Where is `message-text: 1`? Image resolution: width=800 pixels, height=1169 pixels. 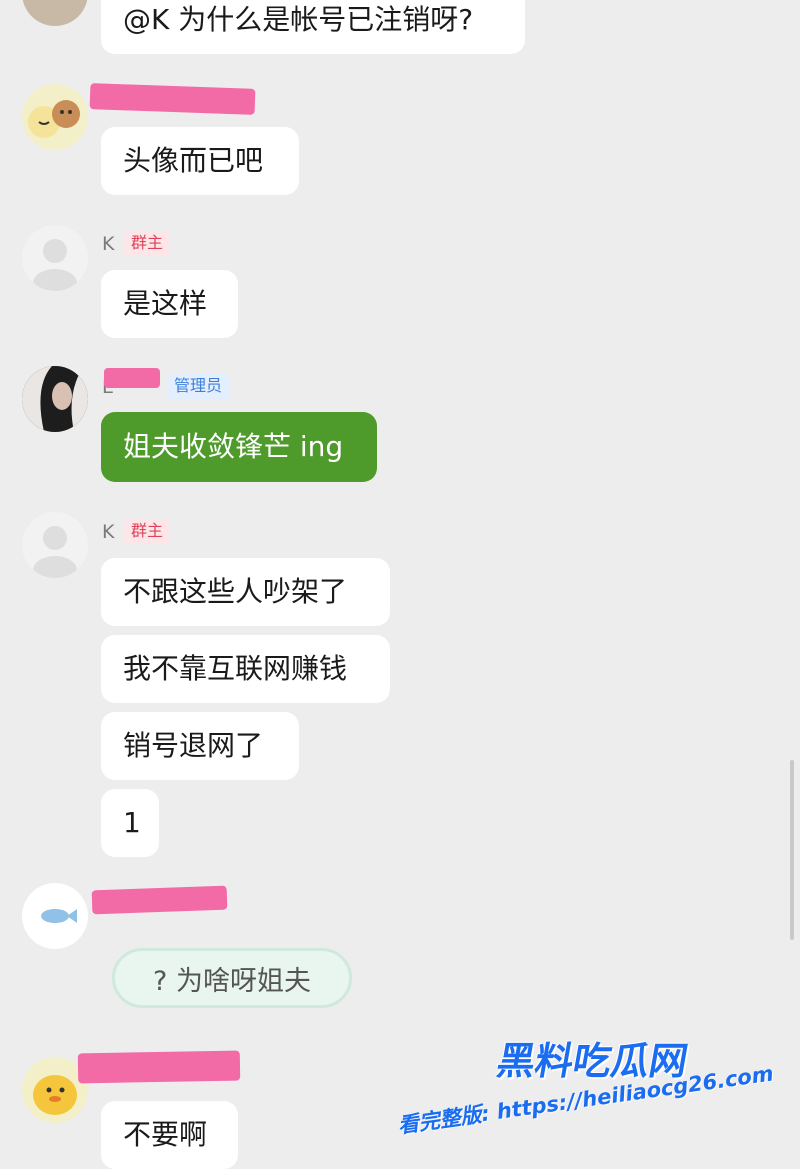 message-text: 1 is located at coordinates (132, 822).